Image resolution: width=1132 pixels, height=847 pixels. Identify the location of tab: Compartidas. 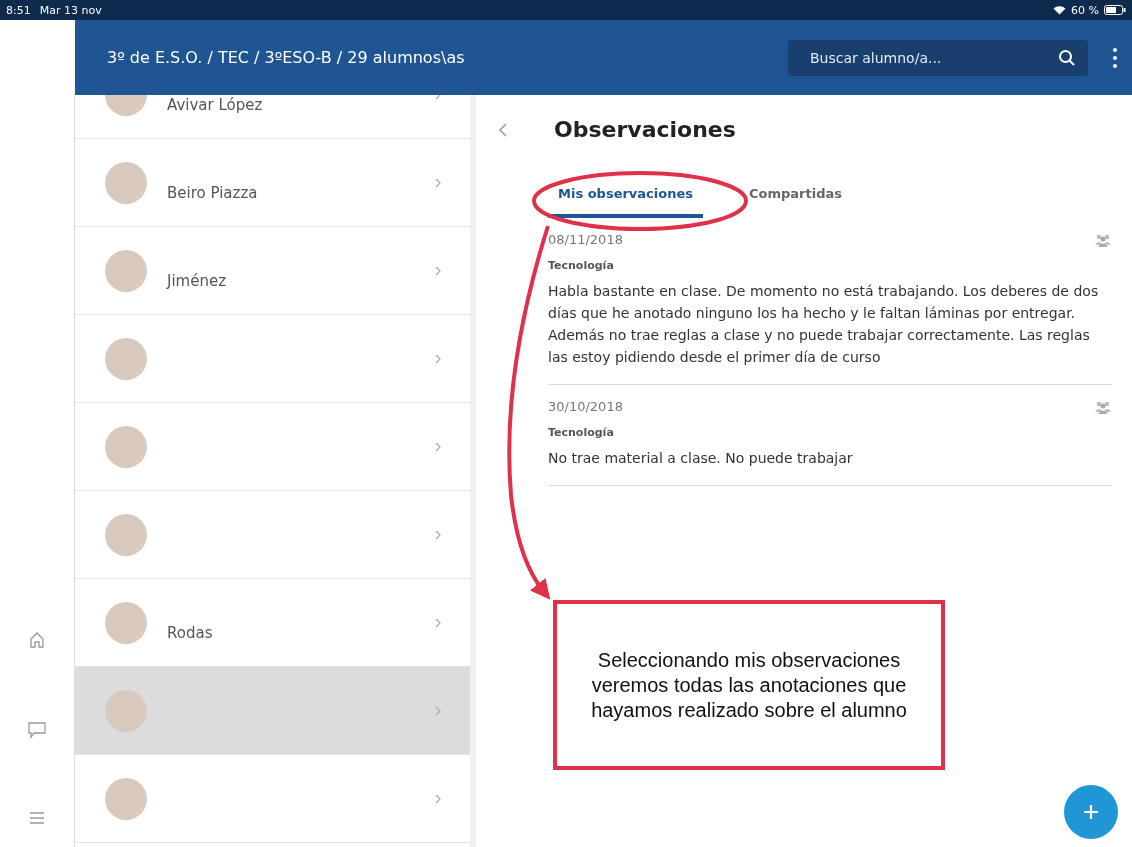
(795, 199).